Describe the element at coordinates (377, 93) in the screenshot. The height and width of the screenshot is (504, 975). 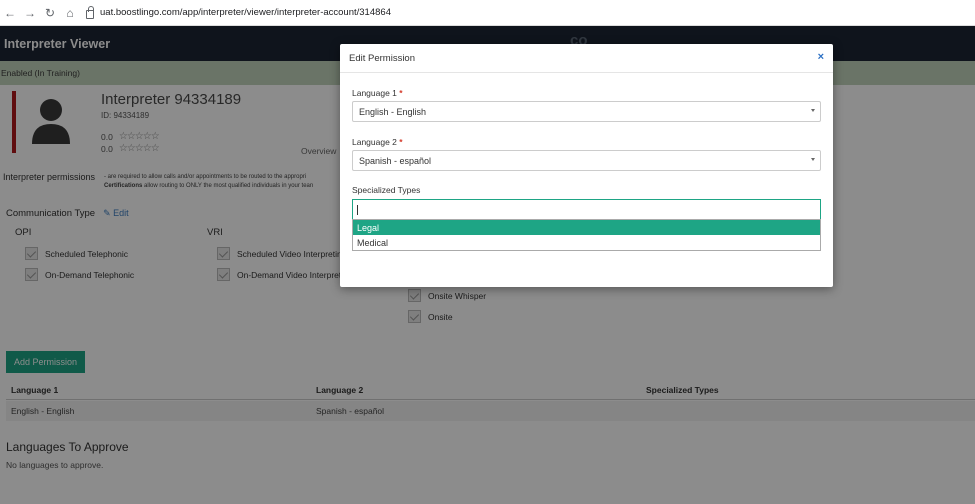
I see `language1-label: Language 1 *` at that location.